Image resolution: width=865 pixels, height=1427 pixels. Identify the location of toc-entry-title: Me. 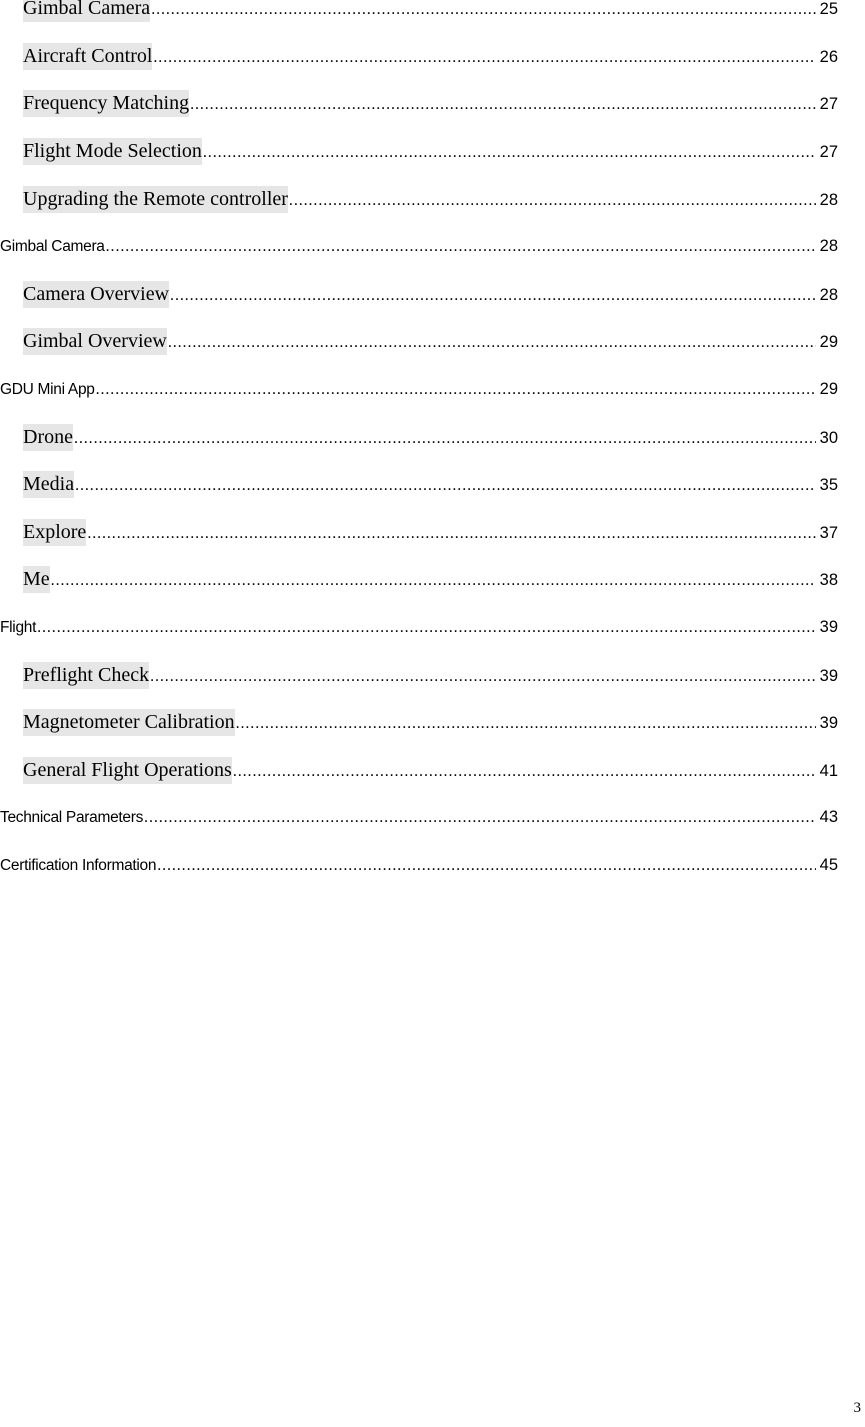
(36, 580).